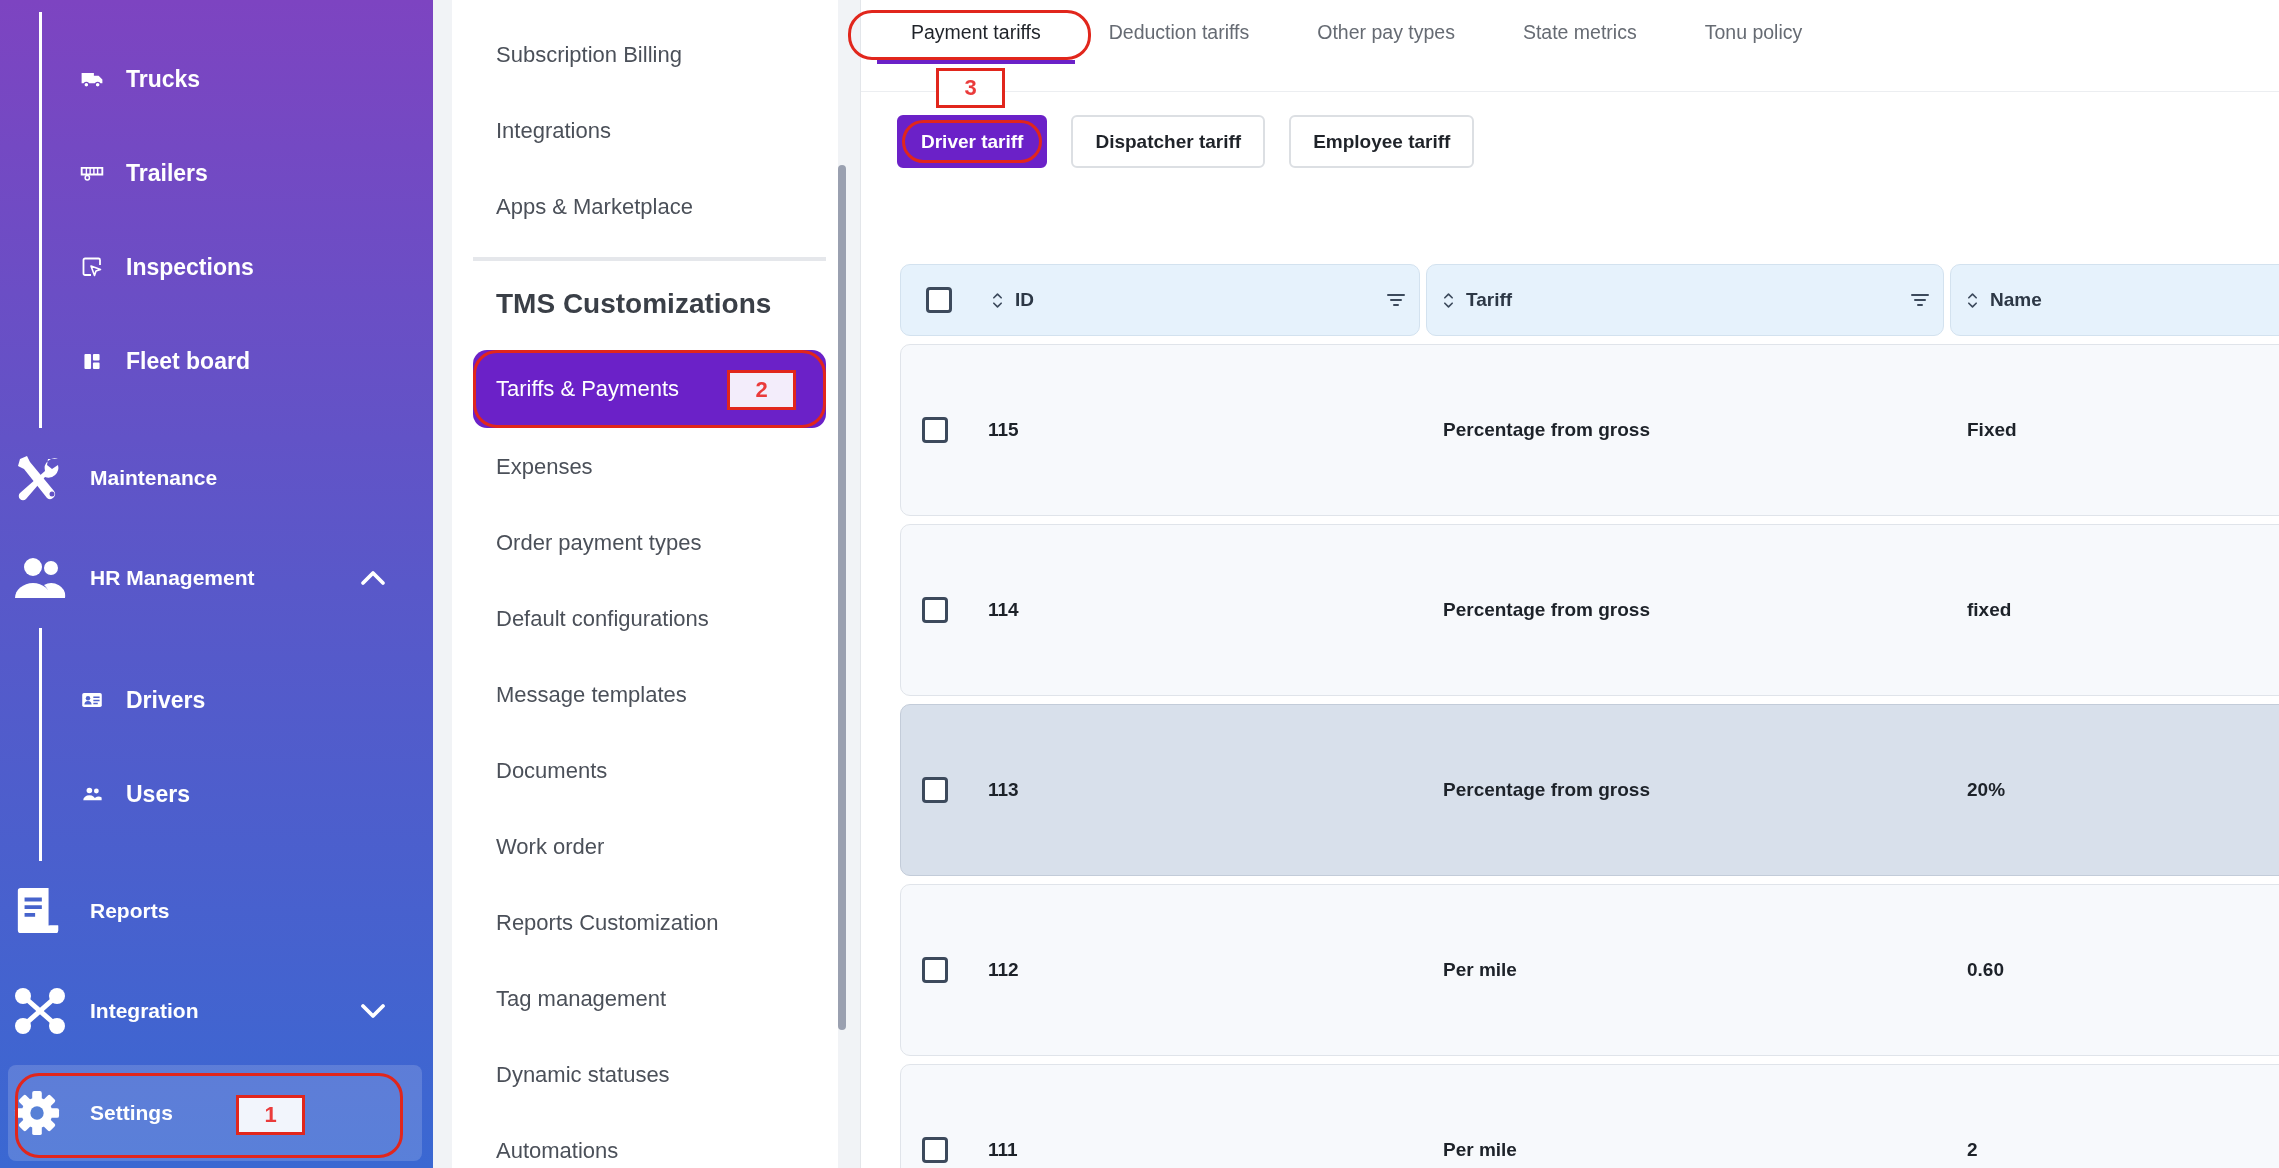 The image size is (2279, 1168). Describe the element at coordinates (1992, 430) in the screenshot. I see `table-cell: Fixed` at that location.